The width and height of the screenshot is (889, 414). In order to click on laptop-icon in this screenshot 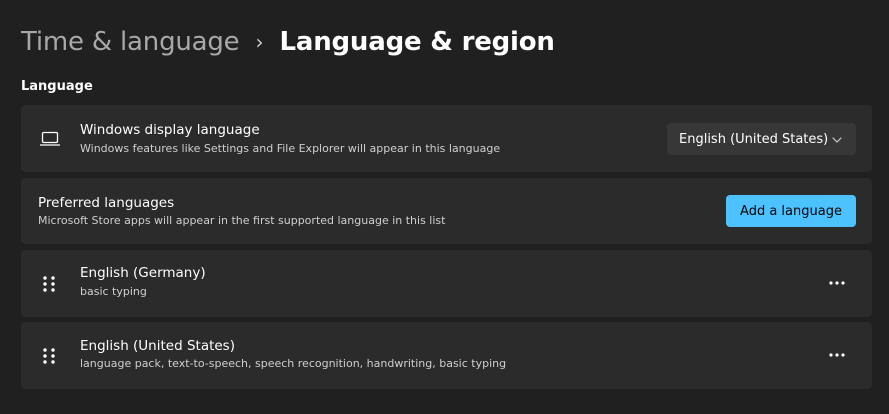, I will do `click(50, 139)`.